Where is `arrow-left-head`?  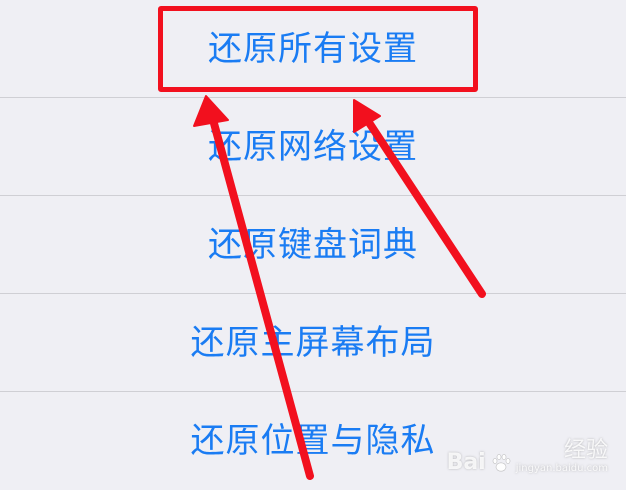 arrow-left-head is located at coordinates (211, 111).